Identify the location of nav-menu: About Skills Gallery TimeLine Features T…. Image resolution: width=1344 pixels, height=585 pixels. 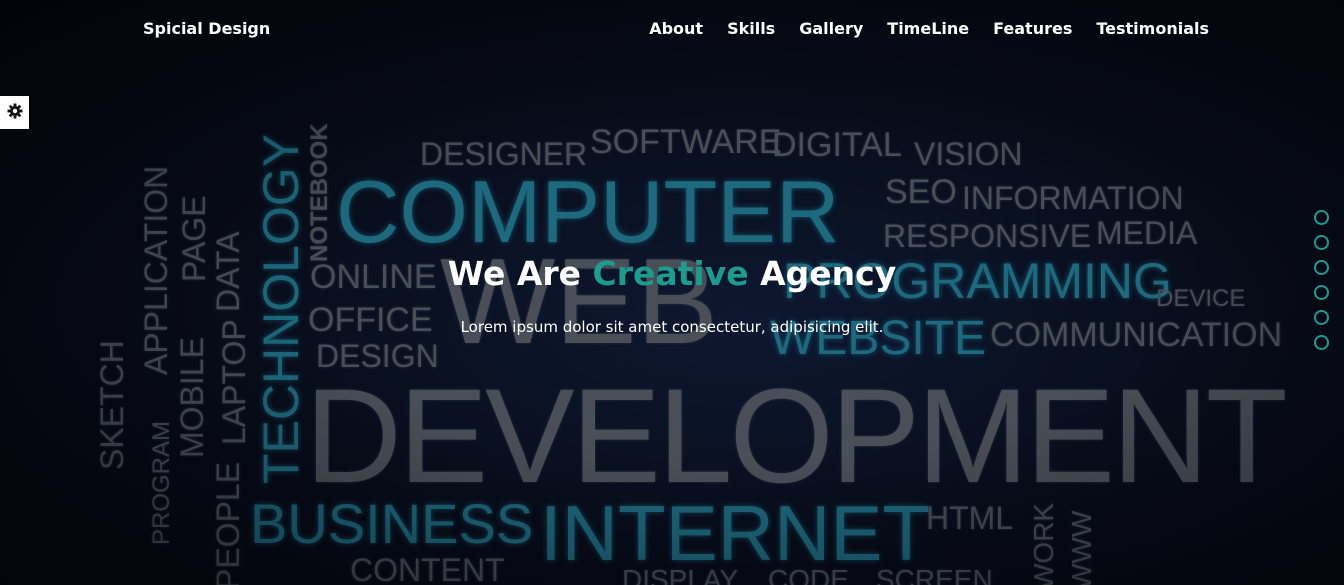
(929, 28).